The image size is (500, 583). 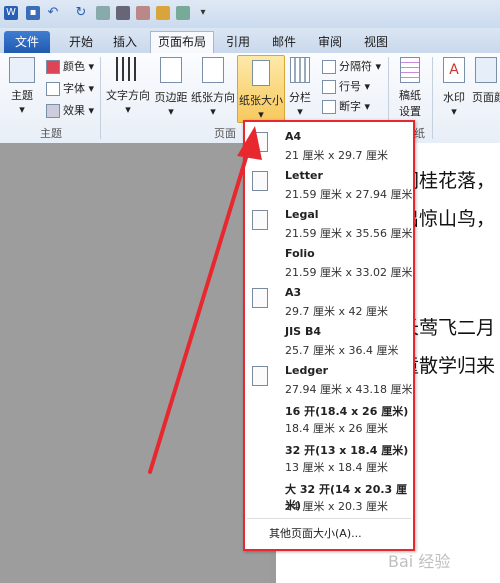 What do you see at coordinates (205, 300) in the screenshot?
I see `annotation-arrow-icon` at bounding box center [205, 300].